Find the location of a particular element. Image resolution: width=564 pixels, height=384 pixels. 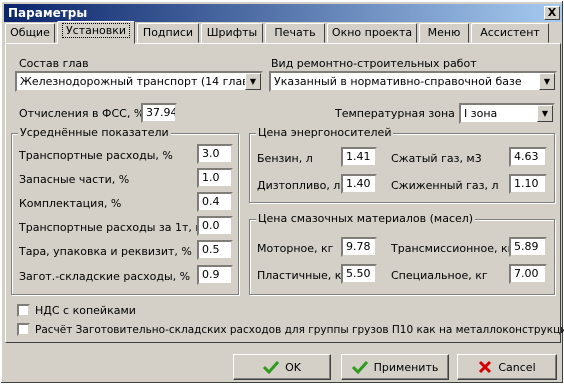

benzin-label: Бензин, л is located at coordinates (285, 158).